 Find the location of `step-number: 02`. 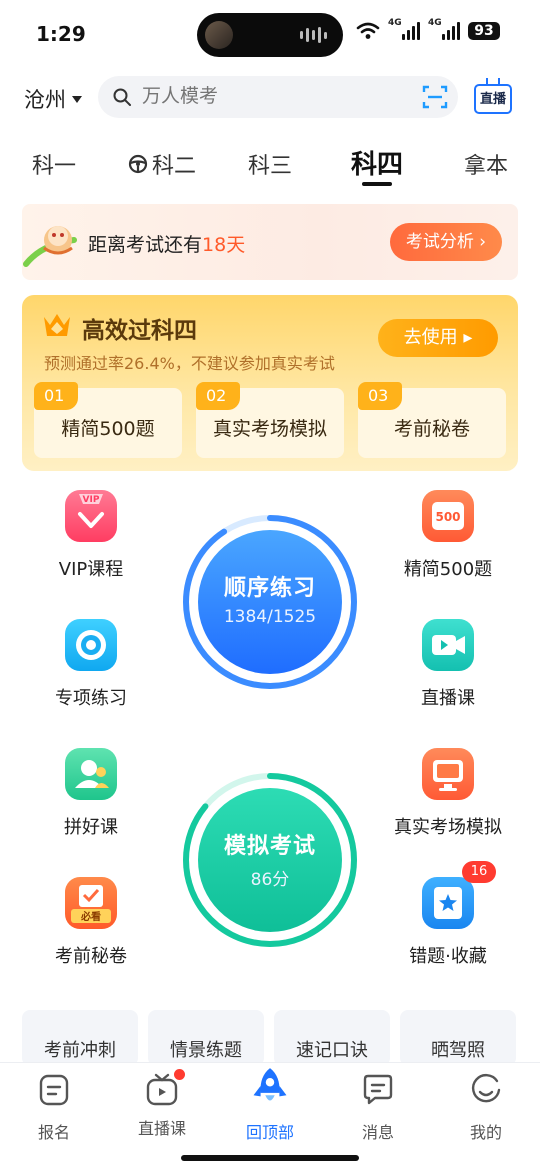

step-number: 02 is located at coordinates (218, 396).